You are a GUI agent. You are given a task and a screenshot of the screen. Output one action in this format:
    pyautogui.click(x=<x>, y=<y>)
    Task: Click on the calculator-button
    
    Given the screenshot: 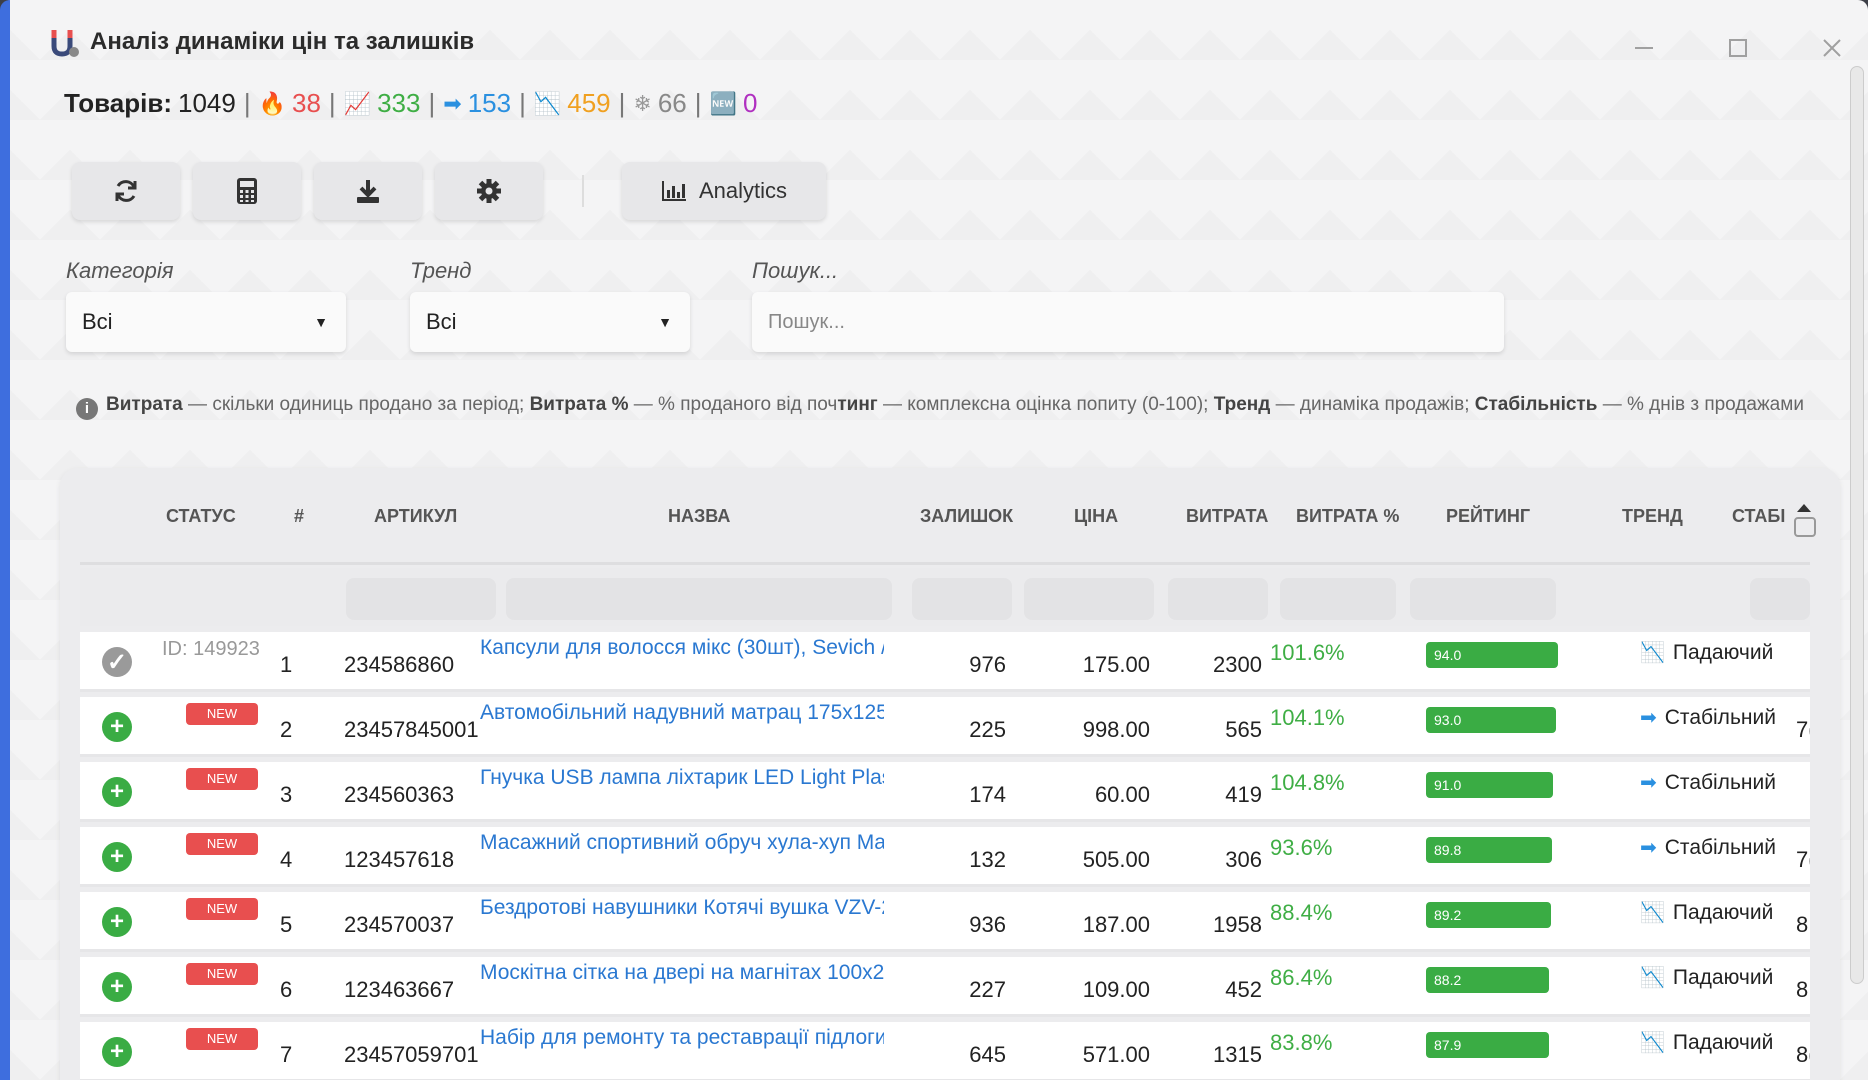 What is the action you would take?
    pyautogui.click(x=247, y=191)
    